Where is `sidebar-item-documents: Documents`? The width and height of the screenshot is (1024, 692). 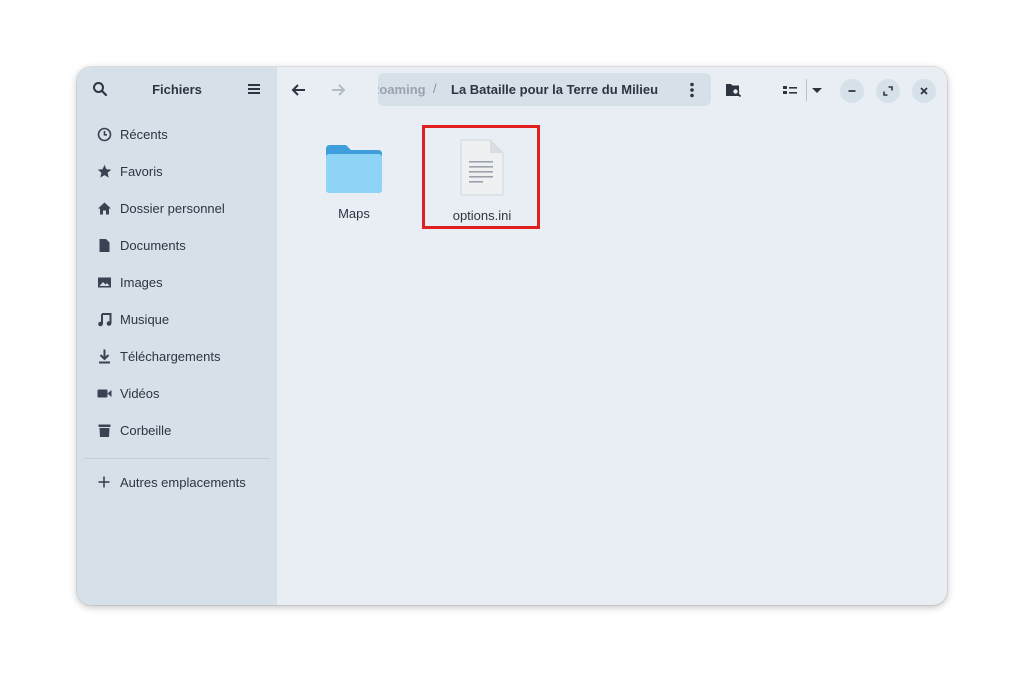 sidebar-item-documents: Documents is located at coordinates (177, 245).